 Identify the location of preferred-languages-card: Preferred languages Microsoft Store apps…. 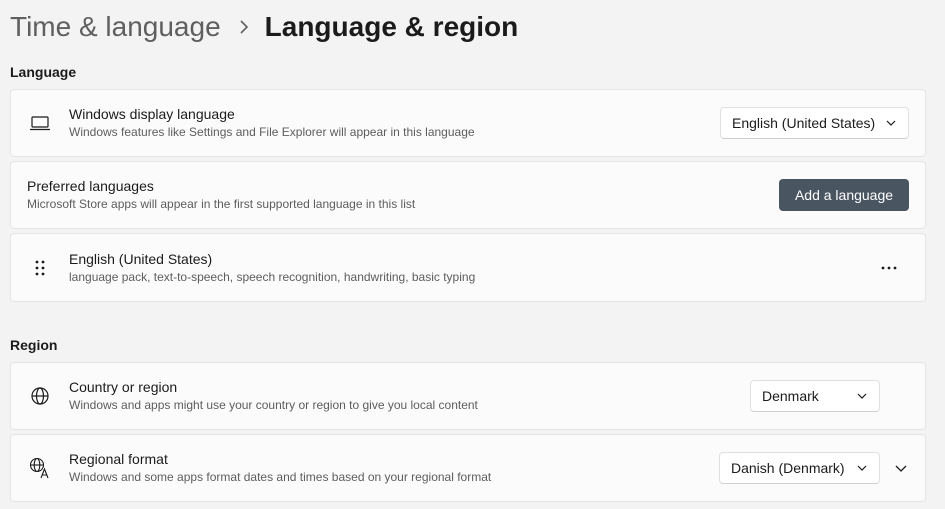
(468, 195).